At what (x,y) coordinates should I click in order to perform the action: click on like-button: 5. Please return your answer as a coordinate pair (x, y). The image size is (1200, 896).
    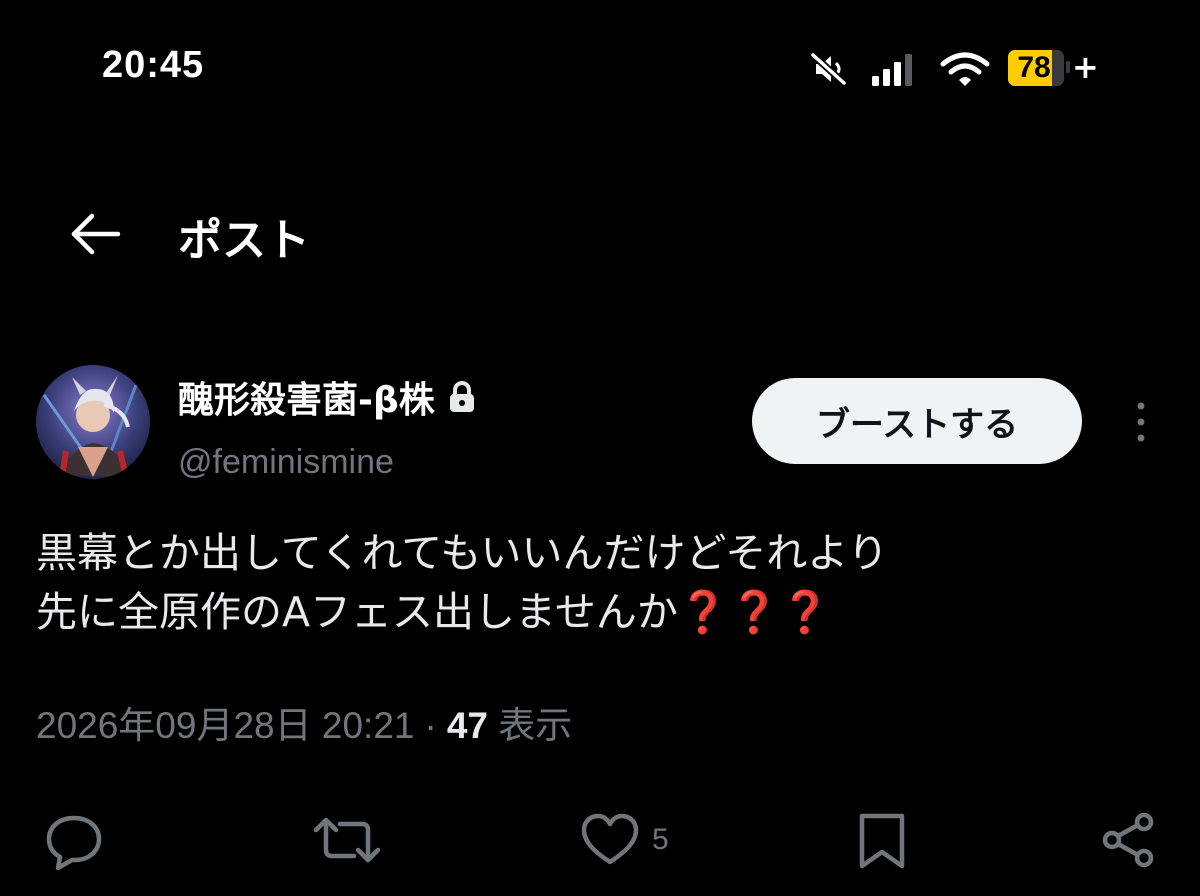
    Looking at the image, I should click on (624, 840).